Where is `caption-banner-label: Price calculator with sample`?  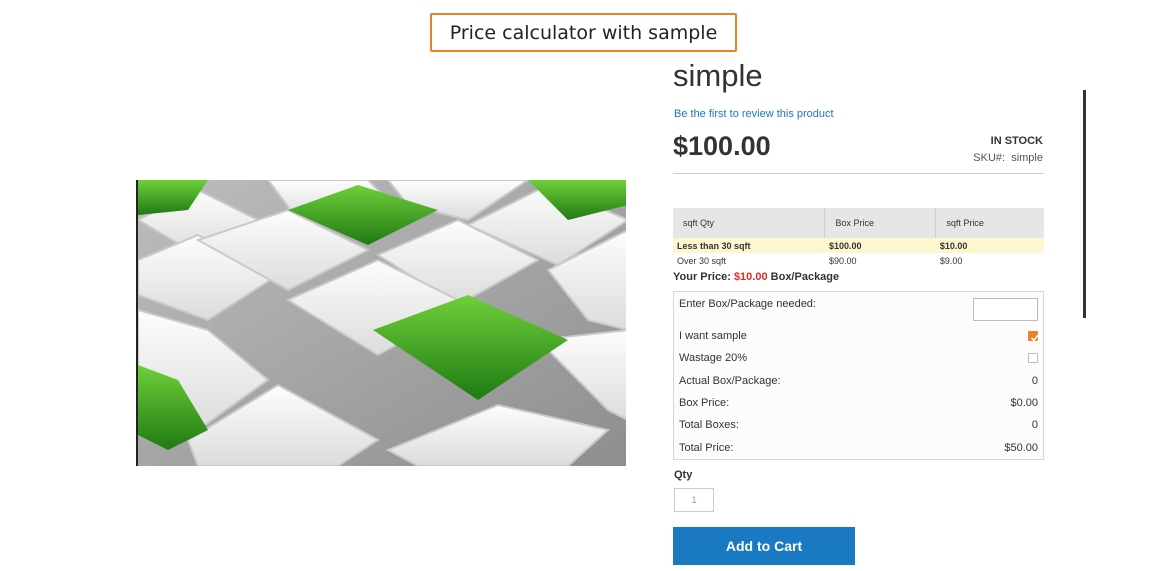 caption-banner-label: Price calculator with sample is located at coordinates (583, 32).